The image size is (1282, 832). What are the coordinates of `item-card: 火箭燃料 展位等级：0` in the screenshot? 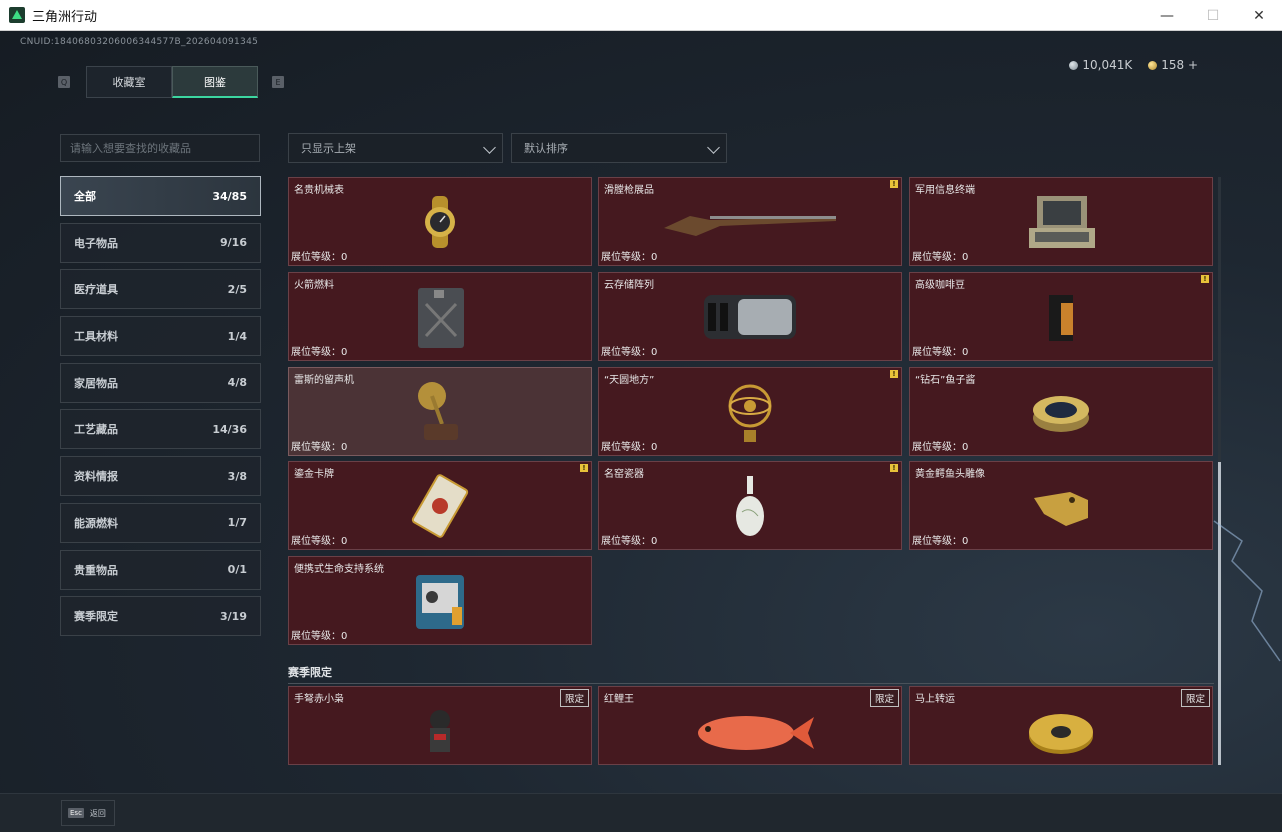 It's located at (440, 316).